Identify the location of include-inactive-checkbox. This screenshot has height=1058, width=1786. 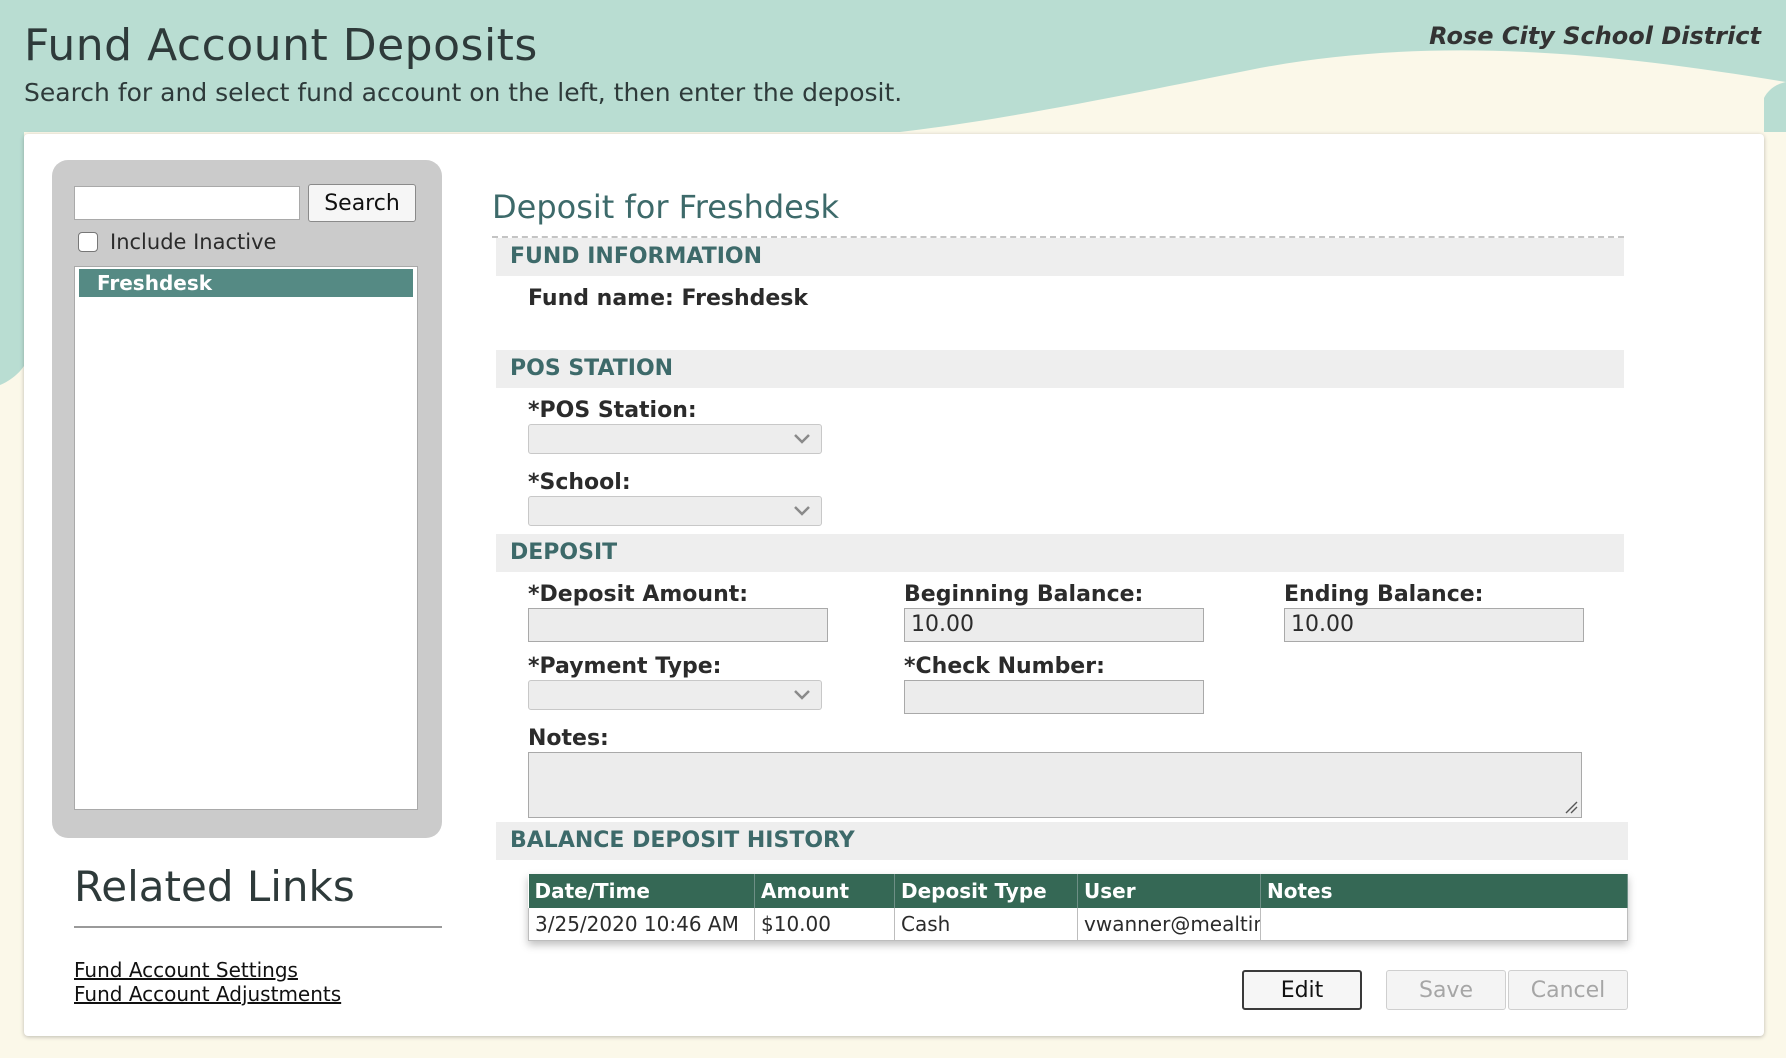
(88, 242).